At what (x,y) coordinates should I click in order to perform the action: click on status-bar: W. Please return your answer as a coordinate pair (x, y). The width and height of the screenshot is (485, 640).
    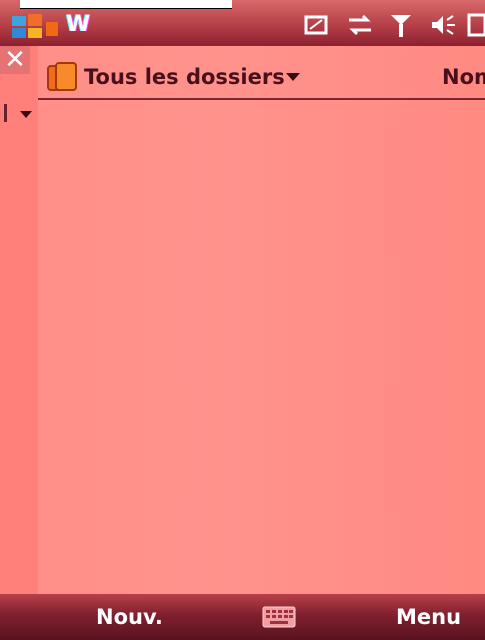
    Looking at the image, I should click on (242, 23).